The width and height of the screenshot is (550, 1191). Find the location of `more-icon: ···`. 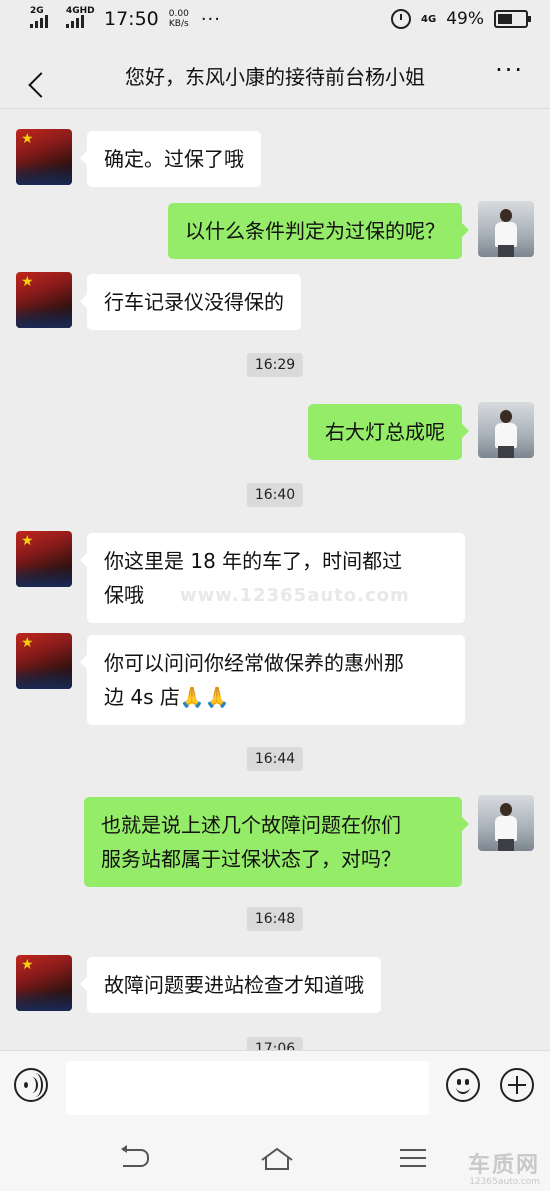

more-icon: ··· is located at coordinates (509, 70).